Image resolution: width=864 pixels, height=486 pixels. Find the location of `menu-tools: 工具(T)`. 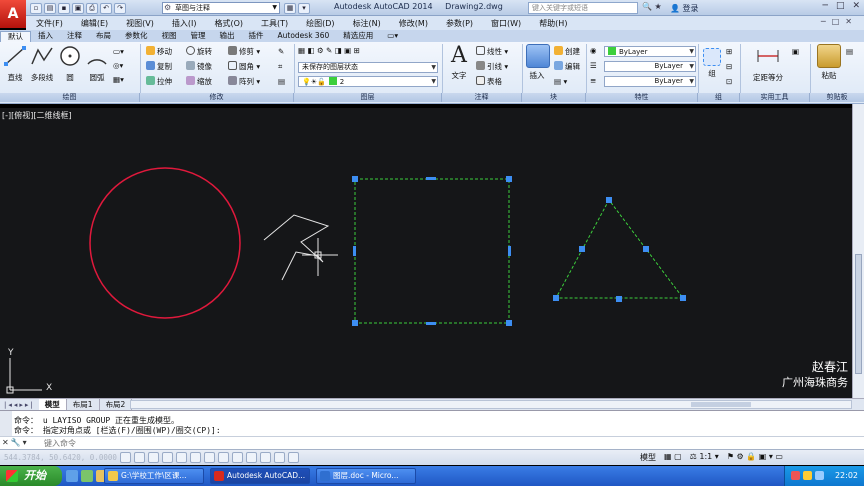

menu-tools: 工具(T) is located at coordinates (274, 23).